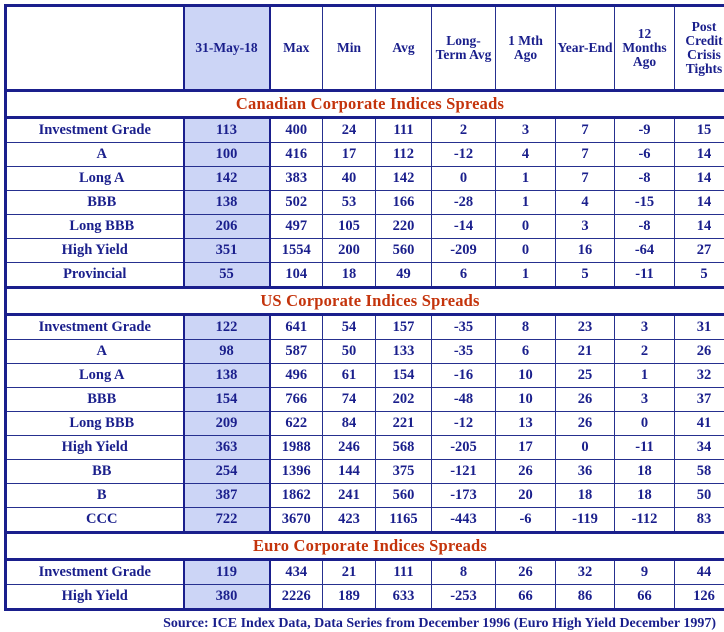 This screenshot has width=724, height=632. What do you see at coordinates (464, 275) in the screenshot?
I see `cell-lta: 6` at bounding box center [464, 275].